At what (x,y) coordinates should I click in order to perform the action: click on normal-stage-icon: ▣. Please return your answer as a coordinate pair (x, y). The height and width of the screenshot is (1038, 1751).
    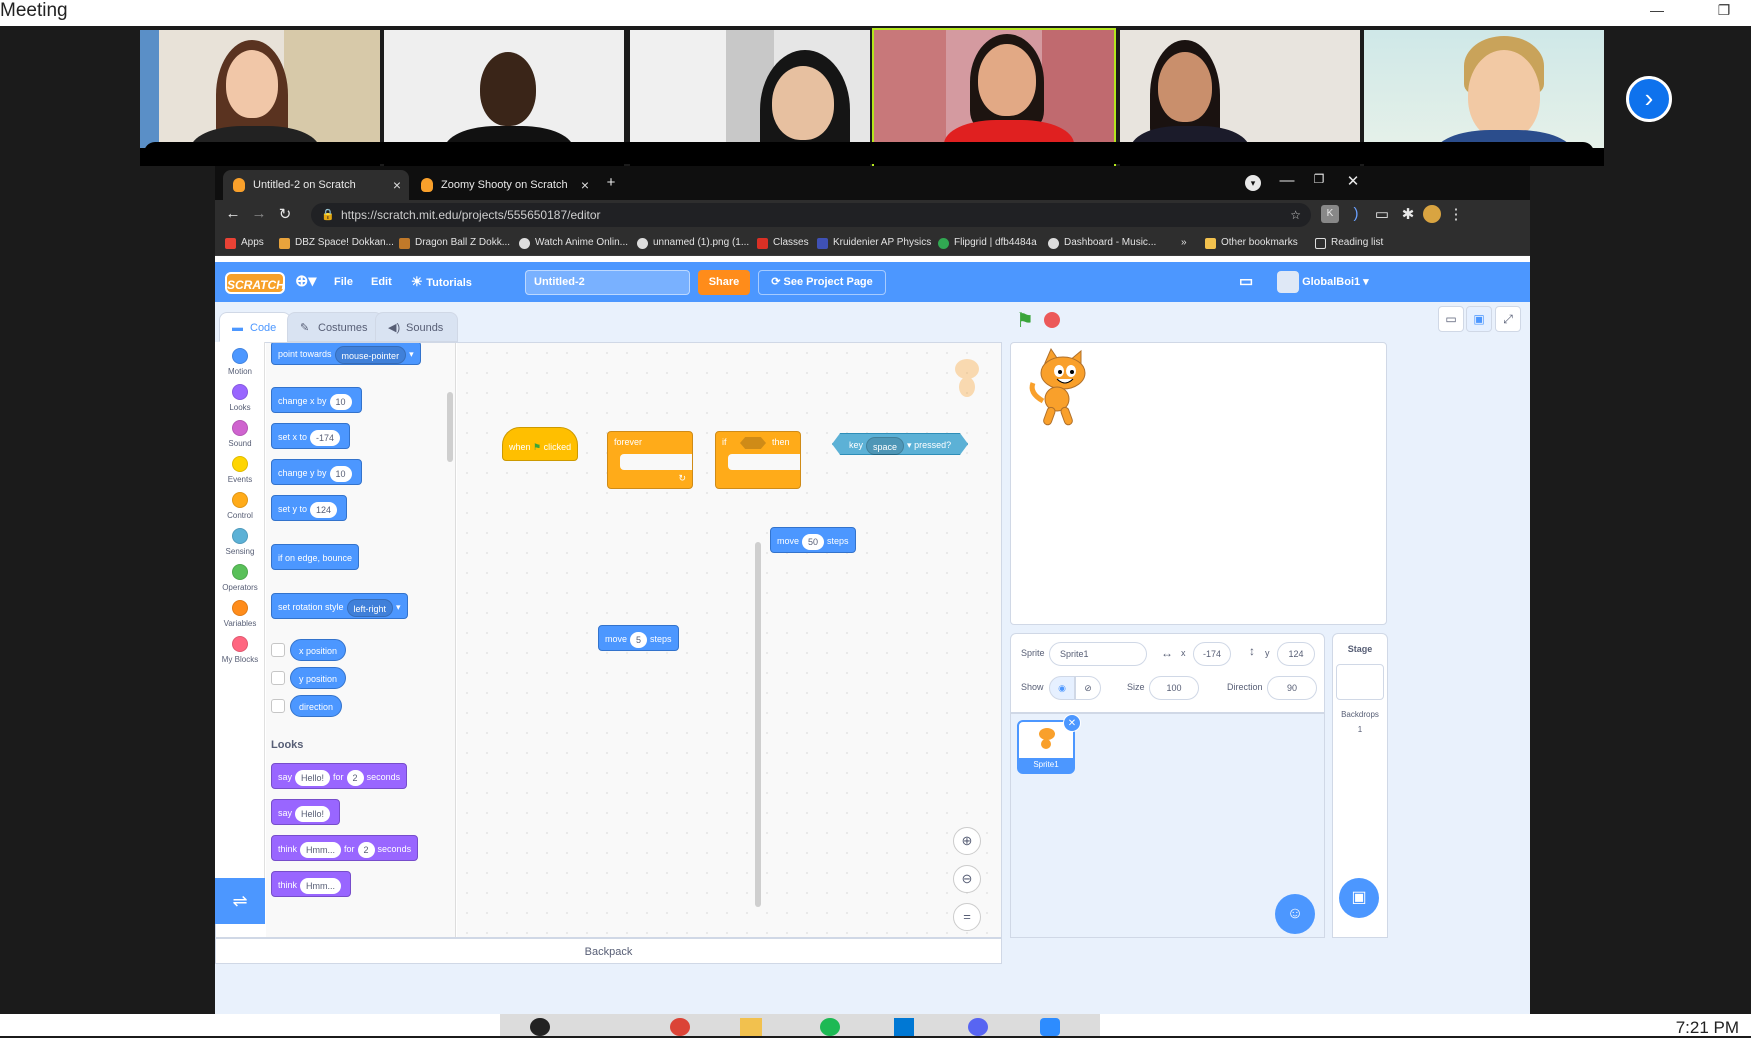
    Looking at the image, I should click on (1479, 319).